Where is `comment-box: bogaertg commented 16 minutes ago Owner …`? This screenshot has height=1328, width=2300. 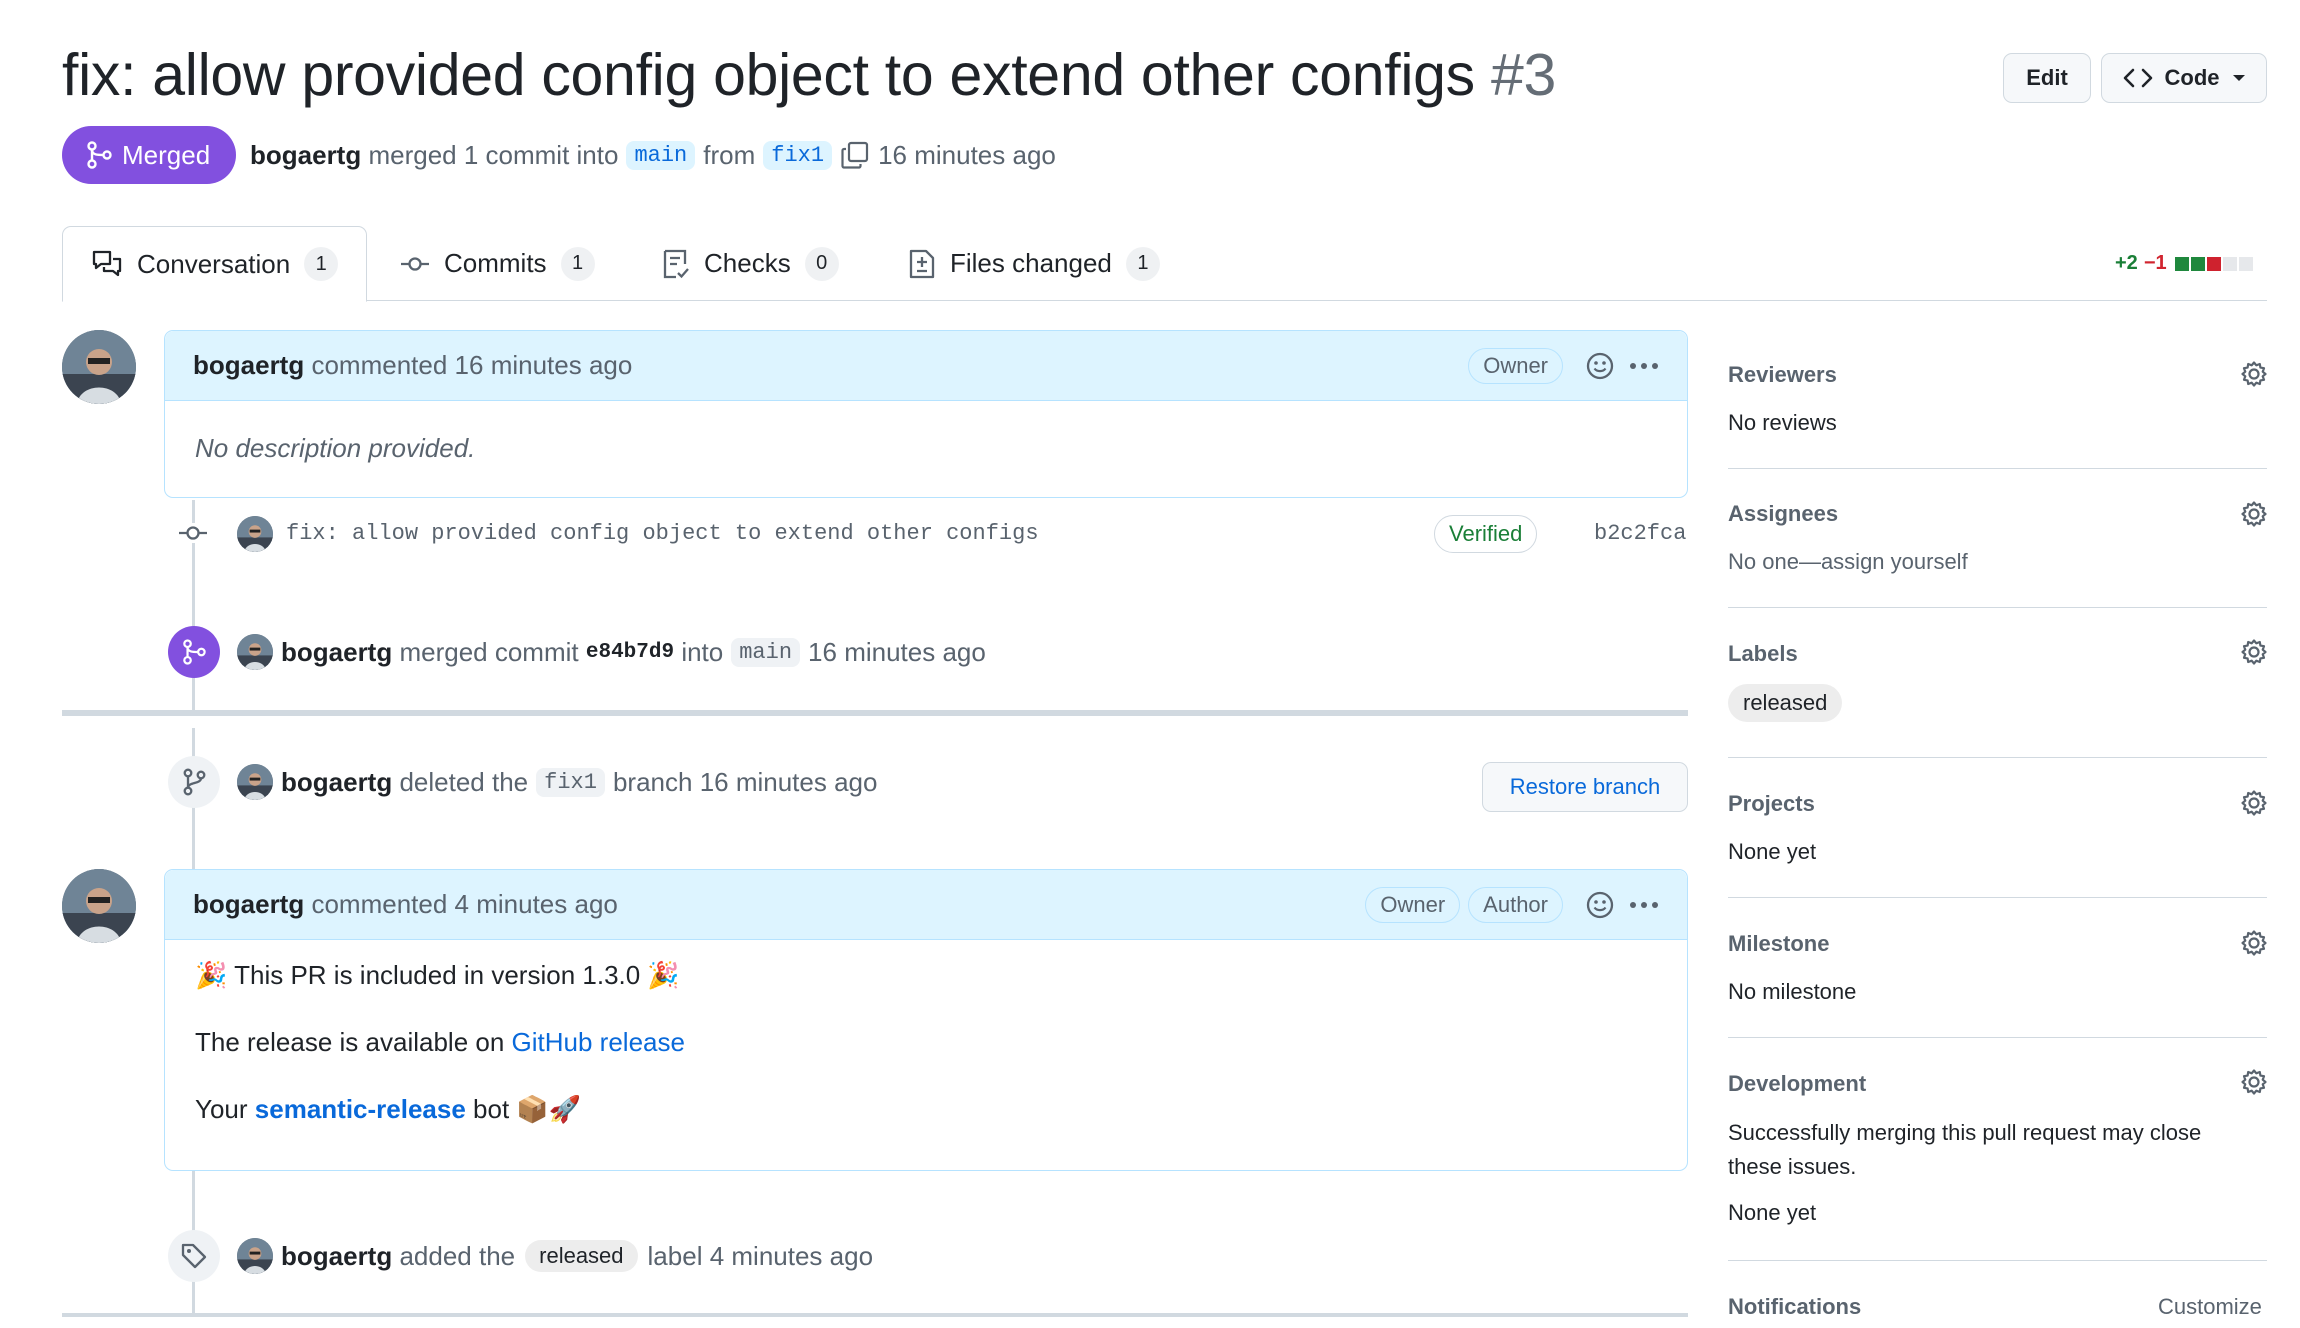 comment-box: bogaertg commented 16 minutes ago Owner … is located at coordinates (926, 414).